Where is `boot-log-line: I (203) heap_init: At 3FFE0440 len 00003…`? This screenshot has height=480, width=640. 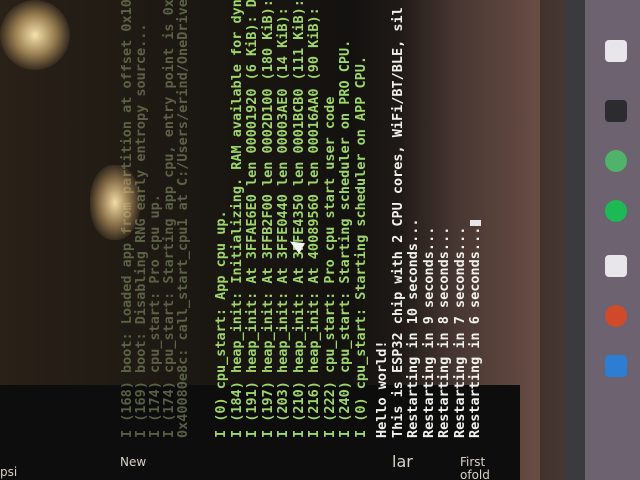
boot-log-line: I (203) heap_init: At 3FFE0440 len 00003… is located at coordinates (283, 219).